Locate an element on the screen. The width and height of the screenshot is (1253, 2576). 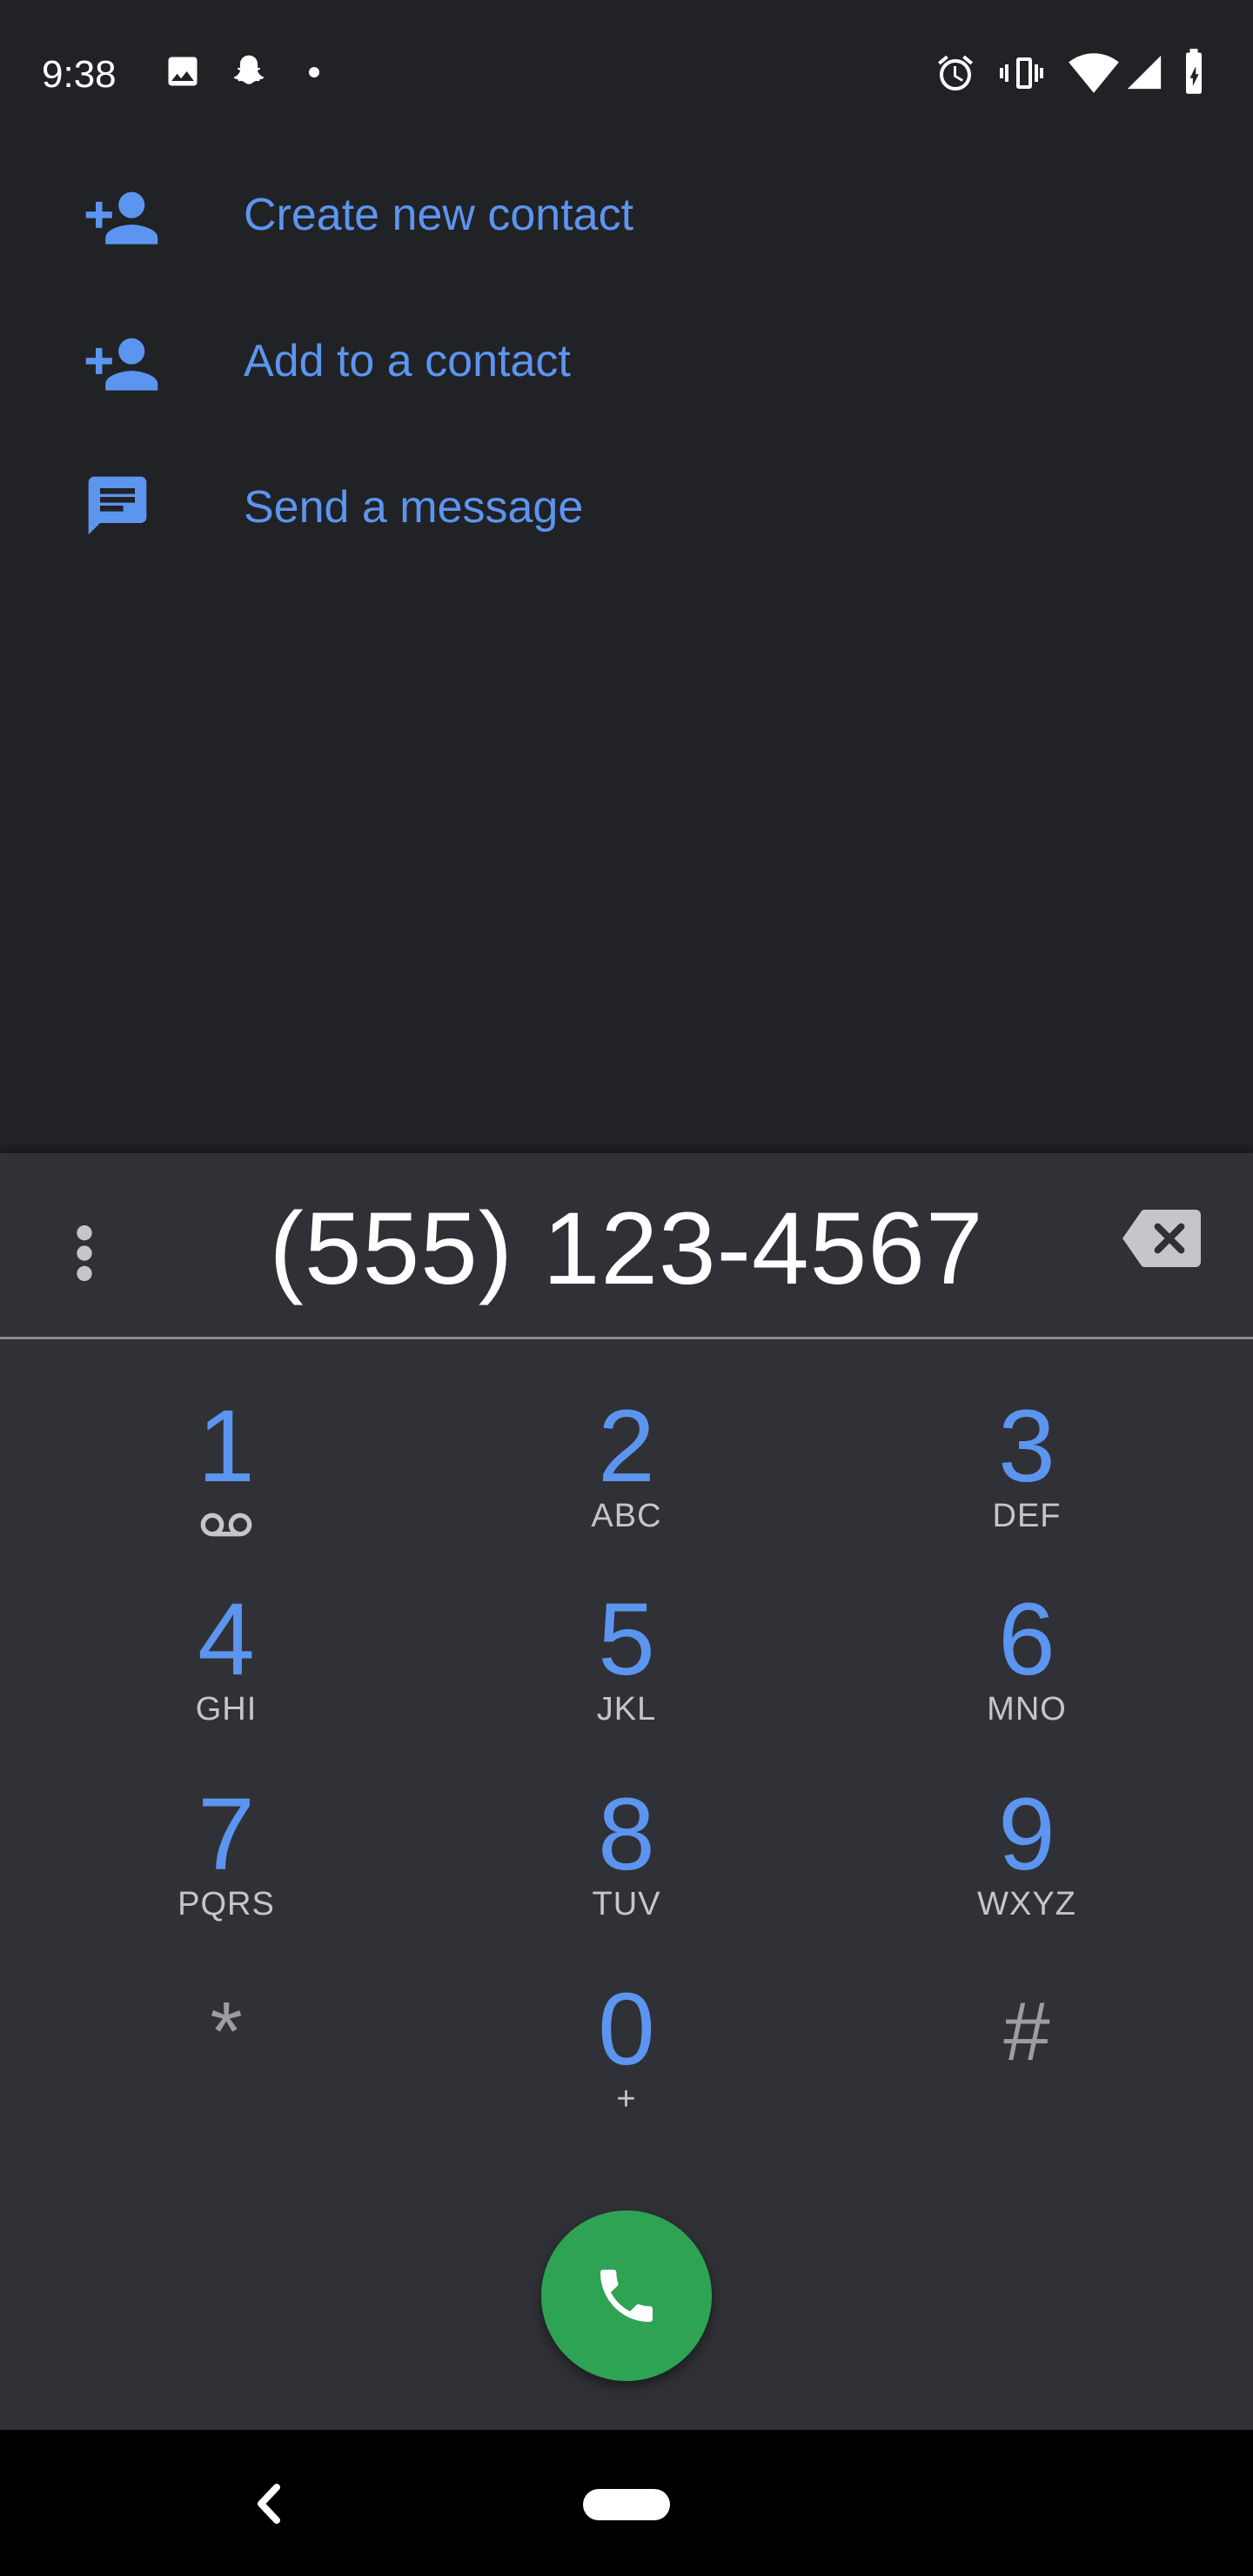
key-7: 7 PQRS is located at coordinates (226, 1863).